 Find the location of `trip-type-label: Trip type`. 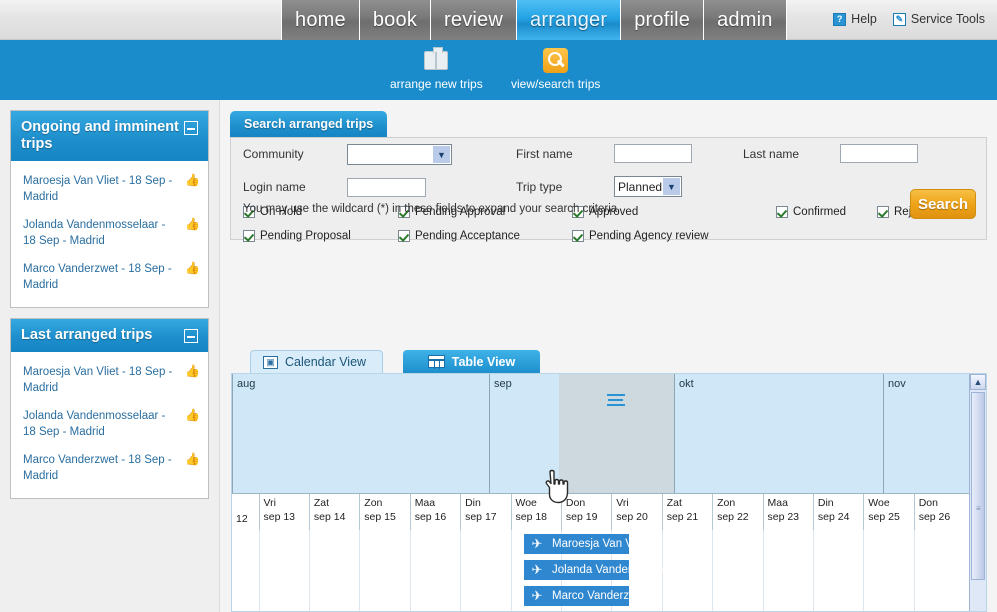

trip-type-label: Trip type is located at coordinates (539, 187).